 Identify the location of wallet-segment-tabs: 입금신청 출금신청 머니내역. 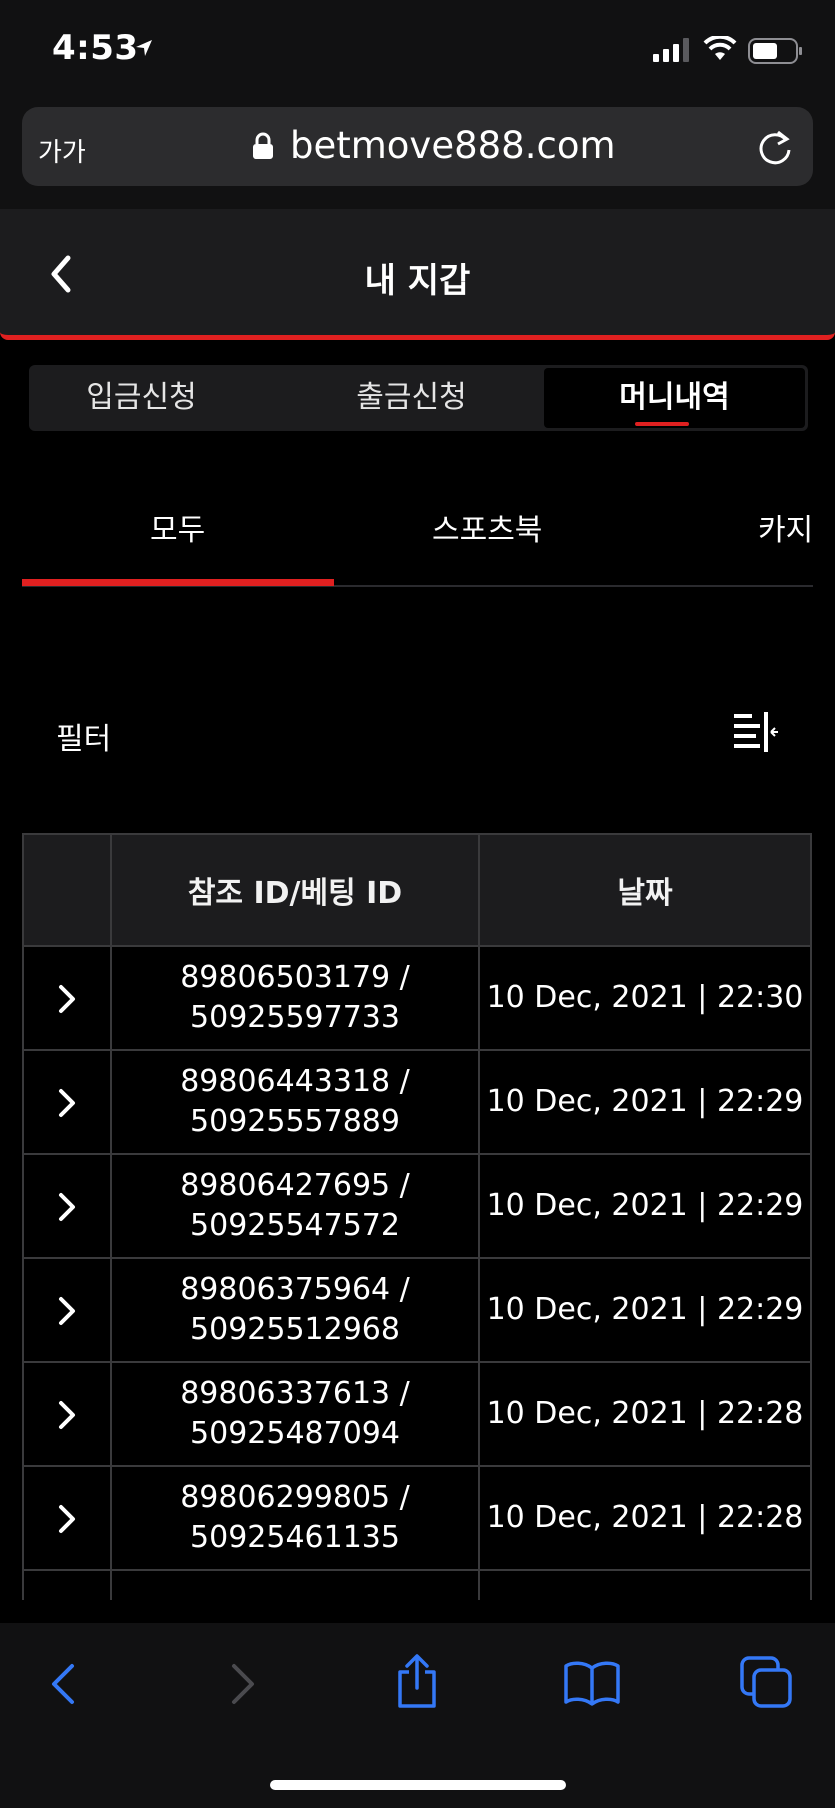
(418, 398).